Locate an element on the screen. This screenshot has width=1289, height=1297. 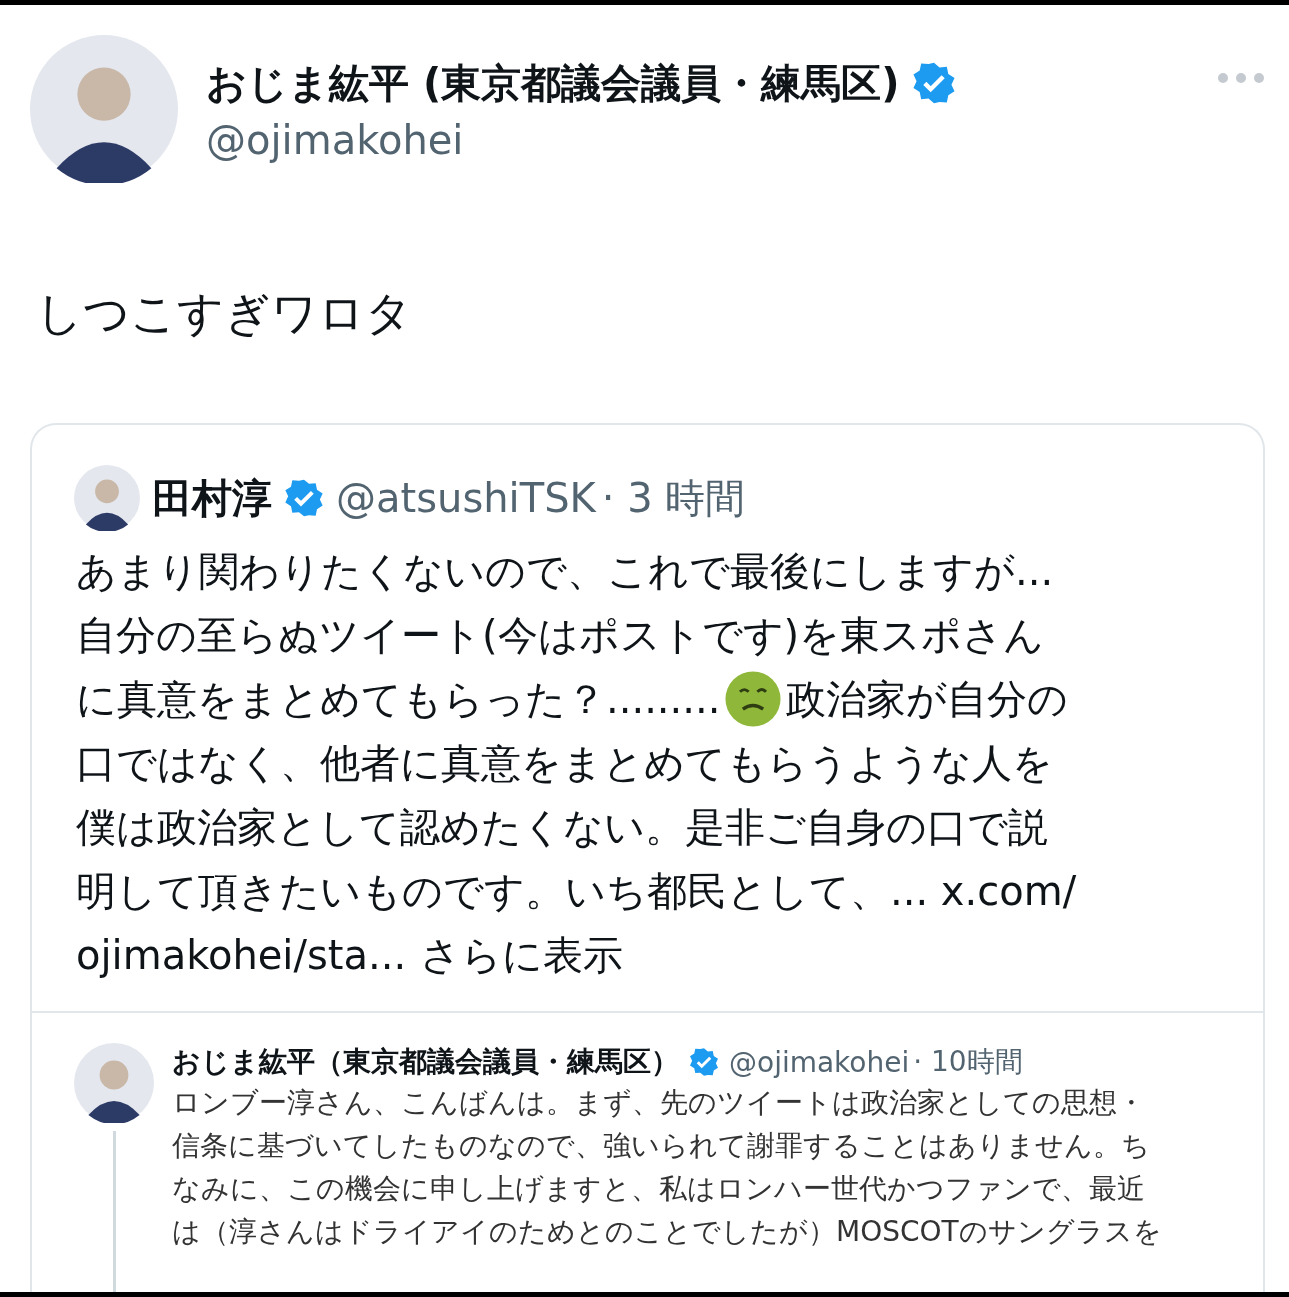
nested-text: 信条に基づいてしたものなので、強いられて謝罪することはありません。ち is located at coordinates (661, 1146).